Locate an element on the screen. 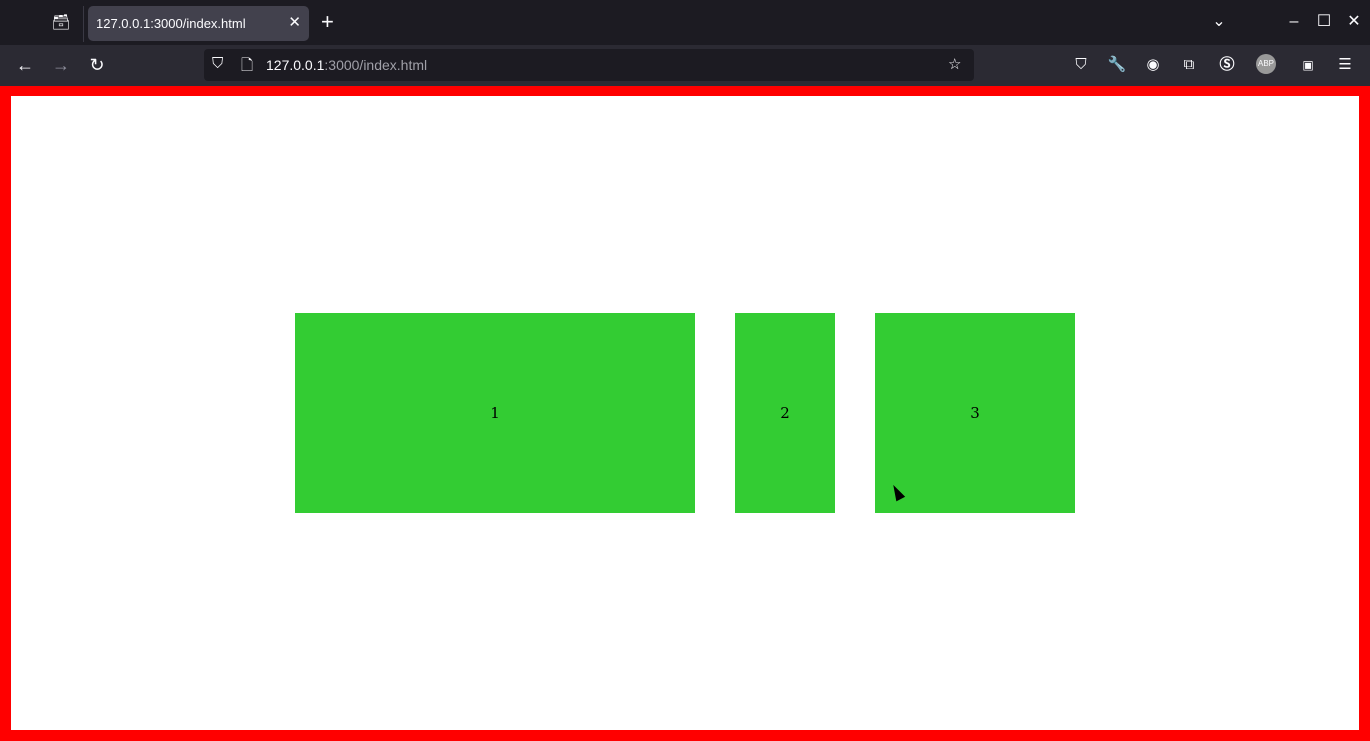 Image resolution: width=1370 pixels, height=741 pixels. box-1: 1 is located at coordinates (495, 413).